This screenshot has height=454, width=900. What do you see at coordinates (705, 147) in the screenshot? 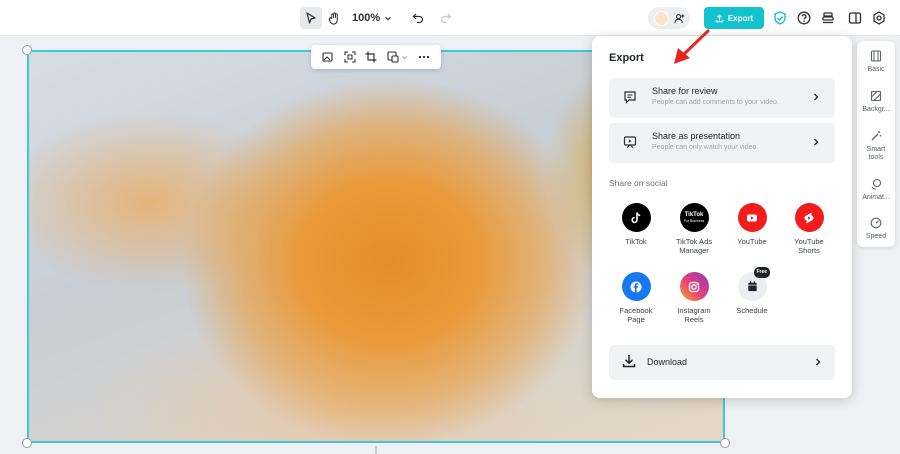
I see `share-presentation-subtitle: People can only watch your video.` at bounding box center [705, 147].